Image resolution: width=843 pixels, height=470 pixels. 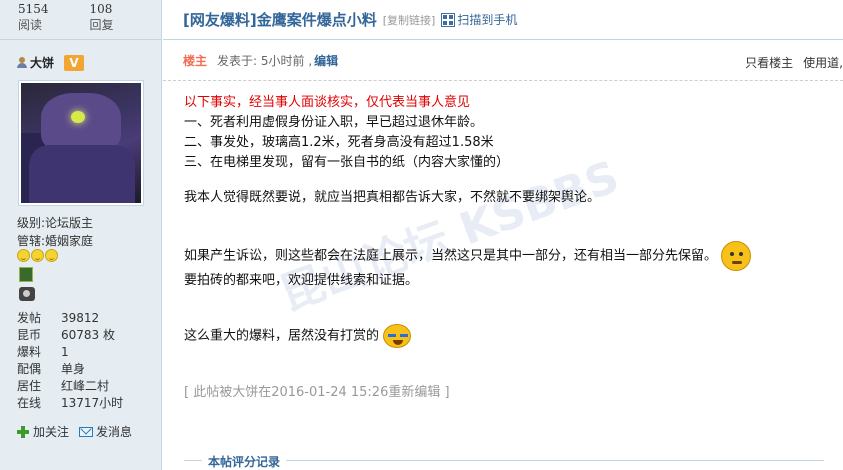 What do you see at coordinates (265, 61) in the screenshot?
I see `posted-at: 发表于: 5小时前 ,` at bounding box center [265, 61].